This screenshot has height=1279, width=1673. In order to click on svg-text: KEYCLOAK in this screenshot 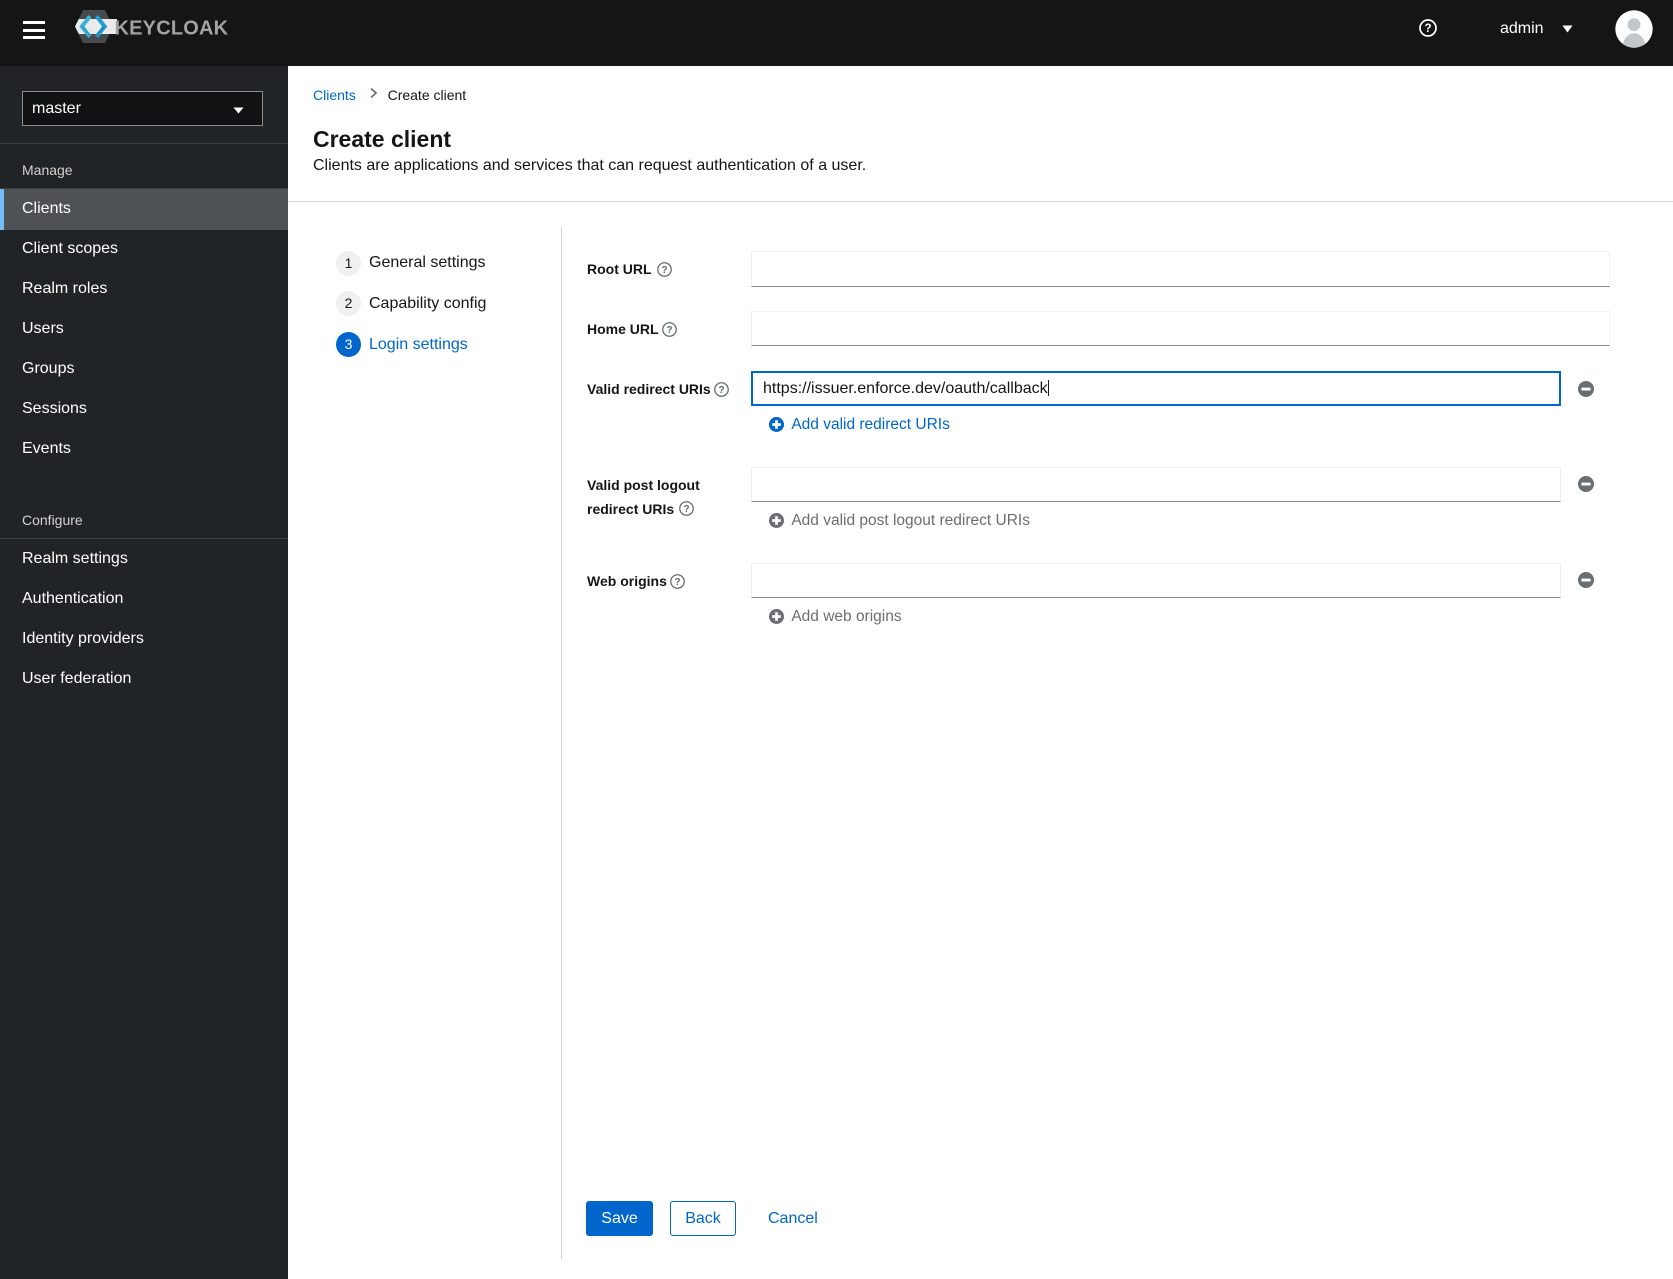, I will do `click(172, 29)`.